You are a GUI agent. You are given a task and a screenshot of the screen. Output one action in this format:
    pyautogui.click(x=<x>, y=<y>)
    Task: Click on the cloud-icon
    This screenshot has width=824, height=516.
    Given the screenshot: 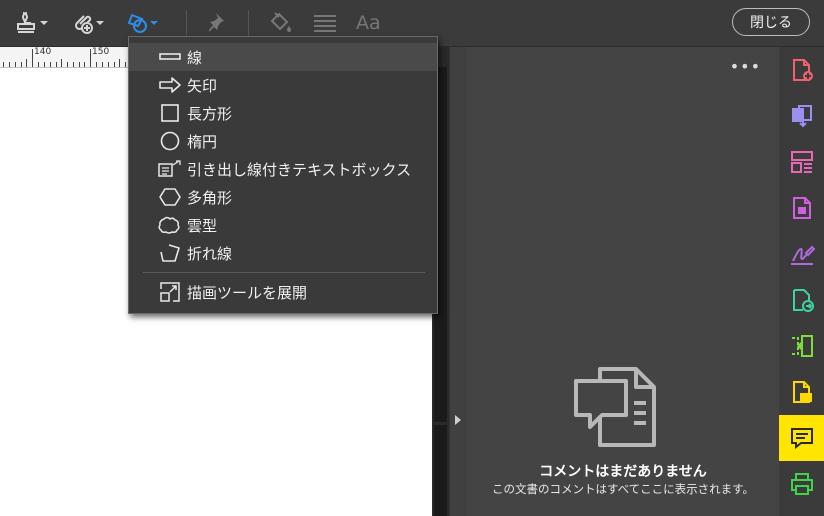 What is the action you would take?
    pyautogui.click(x=170, y=225)
    